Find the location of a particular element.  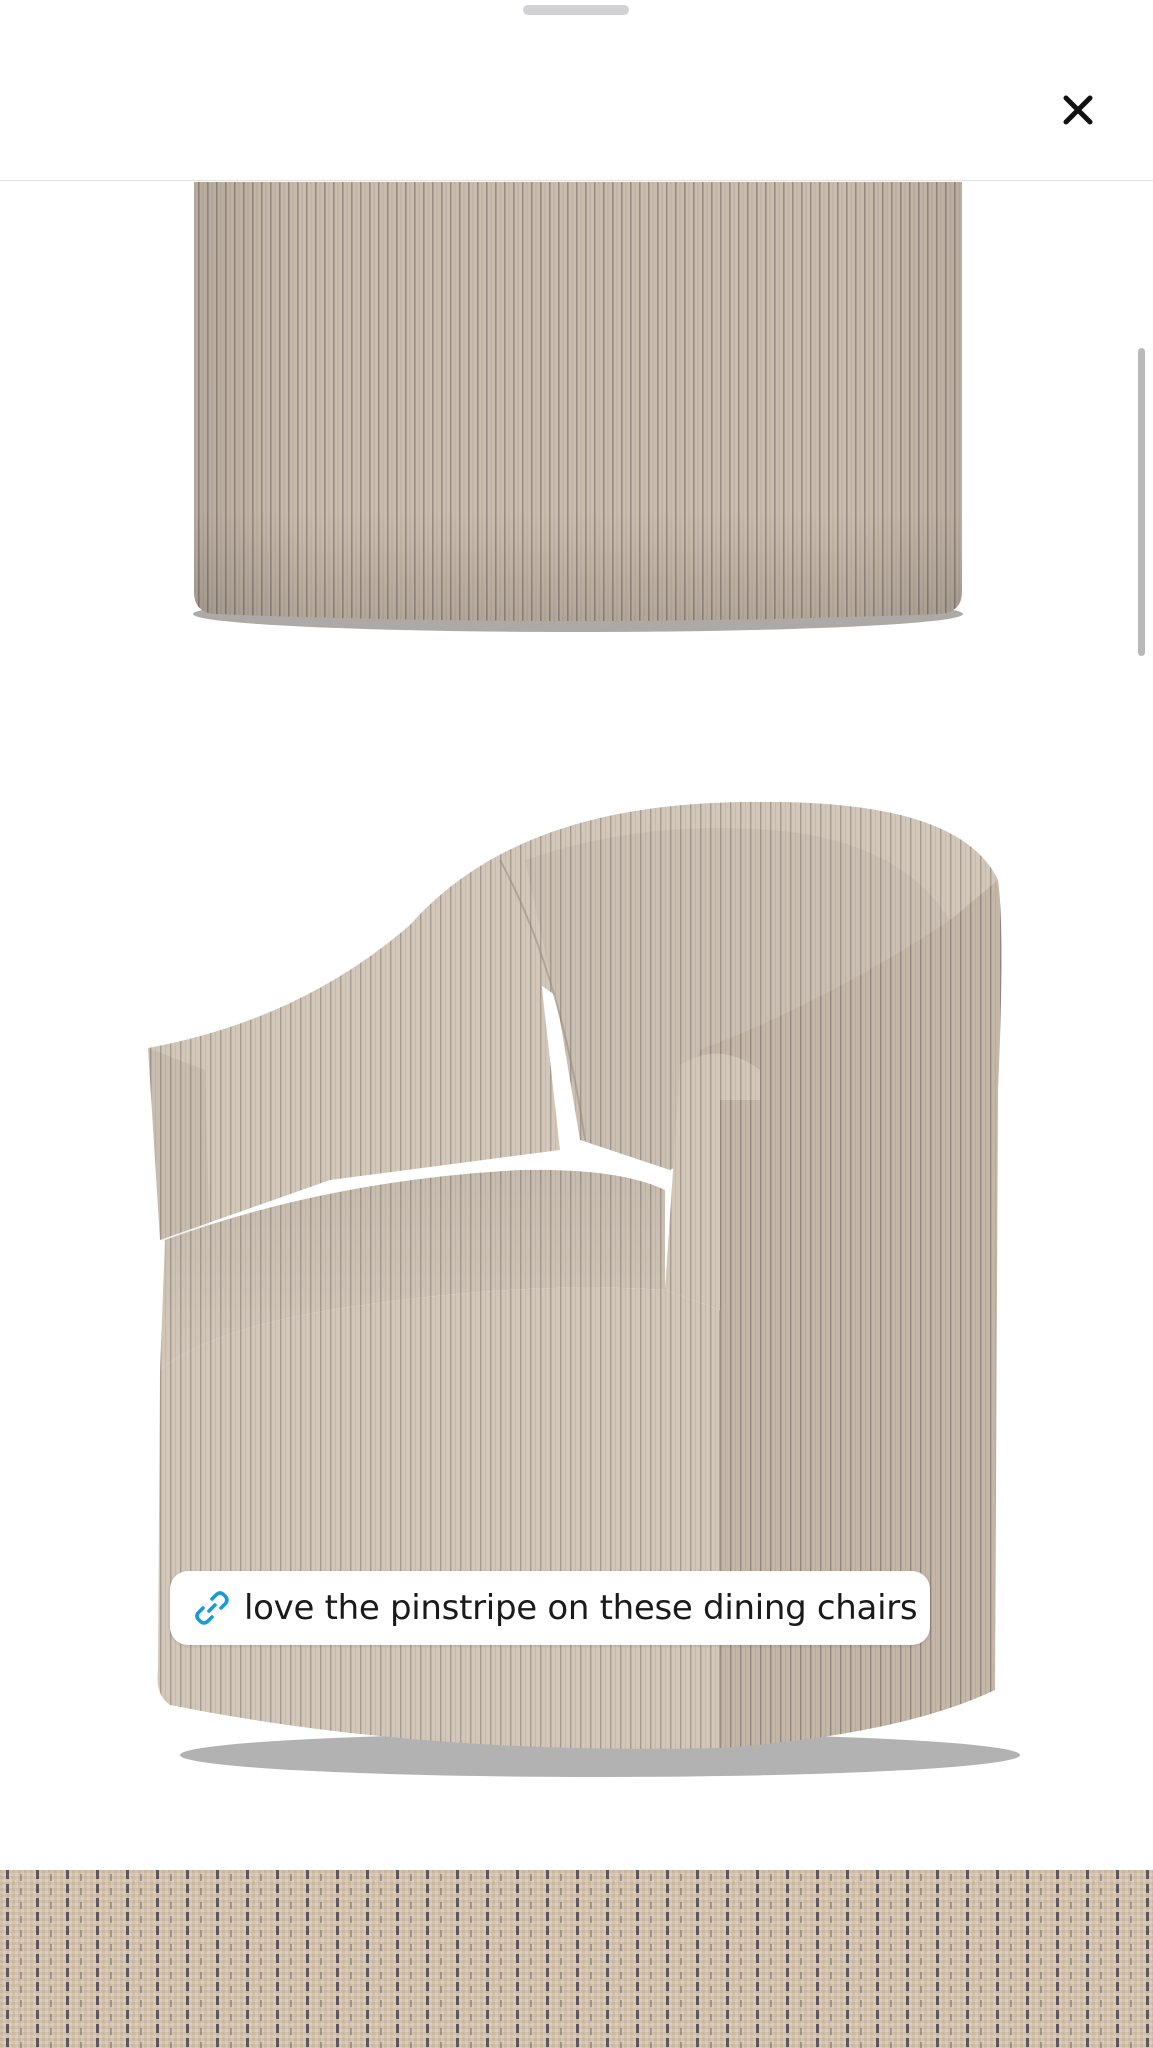

drag-handle is located at coordinates (576, 10).